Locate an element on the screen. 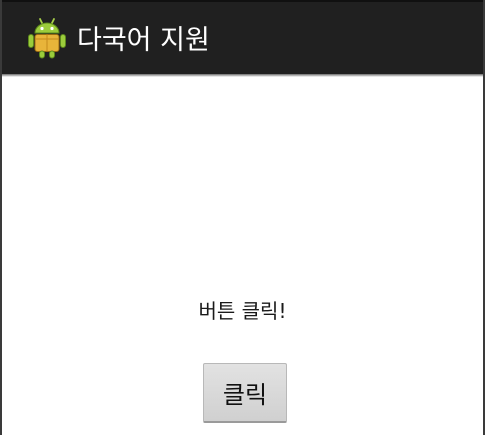 The image size is (485, 435). prompt-text: 버튼 클릭! is located at coordinates (242, 311).